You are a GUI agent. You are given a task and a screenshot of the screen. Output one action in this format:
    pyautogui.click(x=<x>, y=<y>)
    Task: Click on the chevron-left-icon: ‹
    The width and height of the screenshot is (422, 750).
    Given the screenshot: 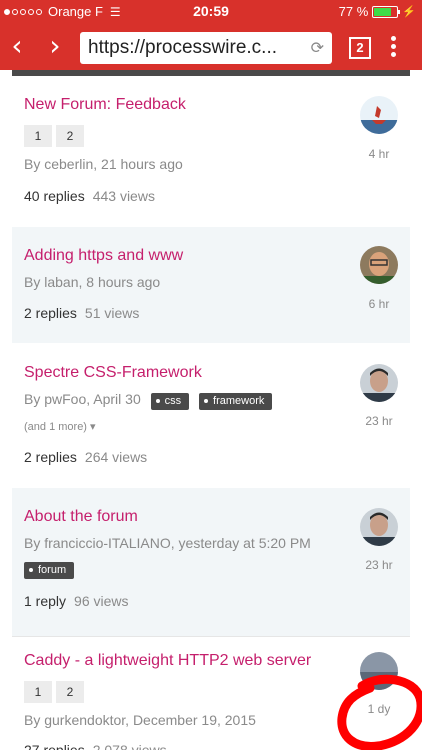 What is the action you would take?
    pyautogui.click(x=17, y=46)
    